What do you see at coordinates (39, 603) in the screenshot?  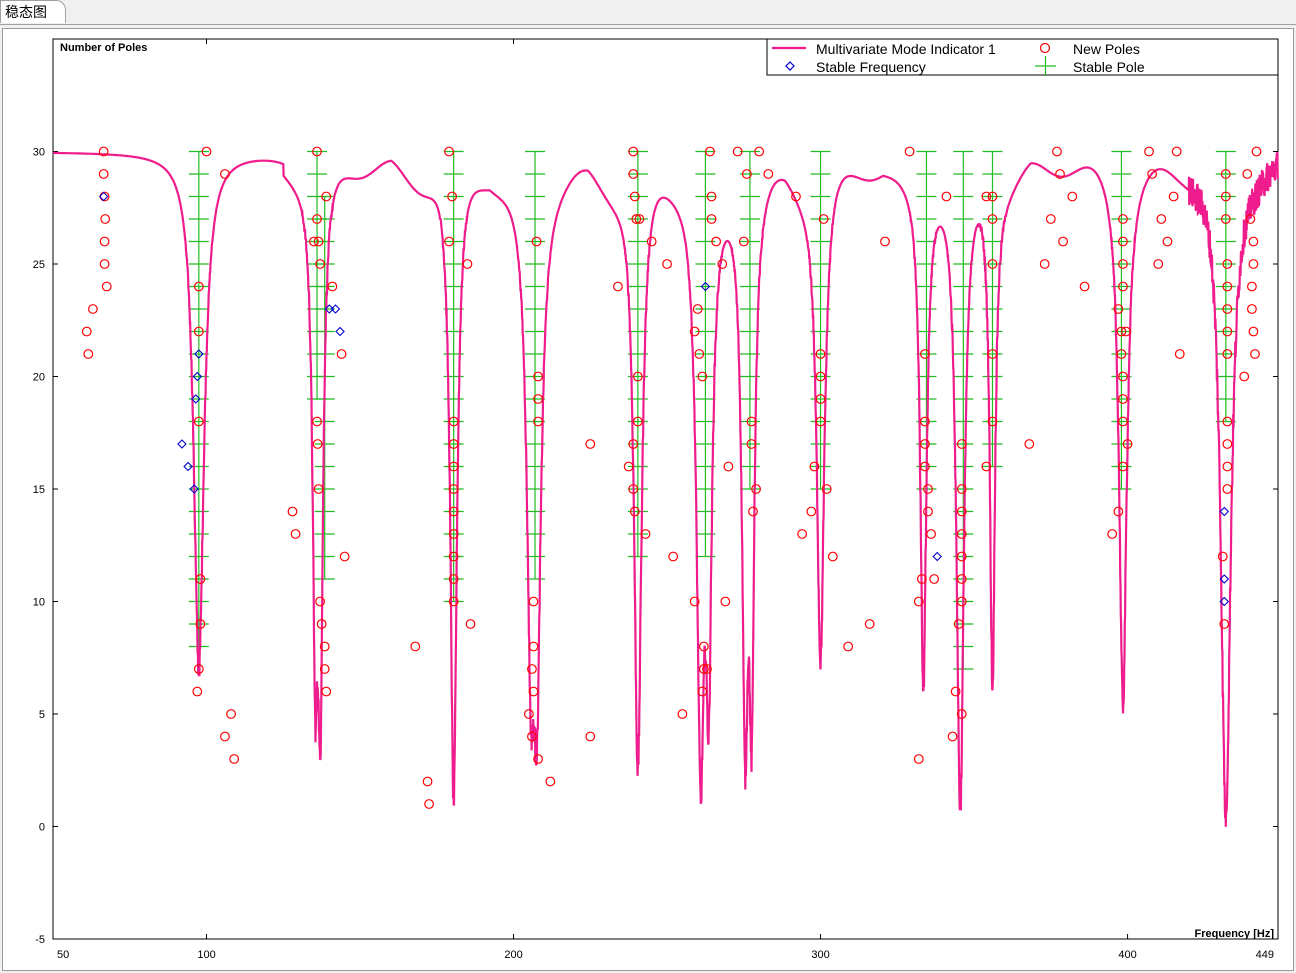 I see `y-tick-label: 10` at bounding box center [39, 603].